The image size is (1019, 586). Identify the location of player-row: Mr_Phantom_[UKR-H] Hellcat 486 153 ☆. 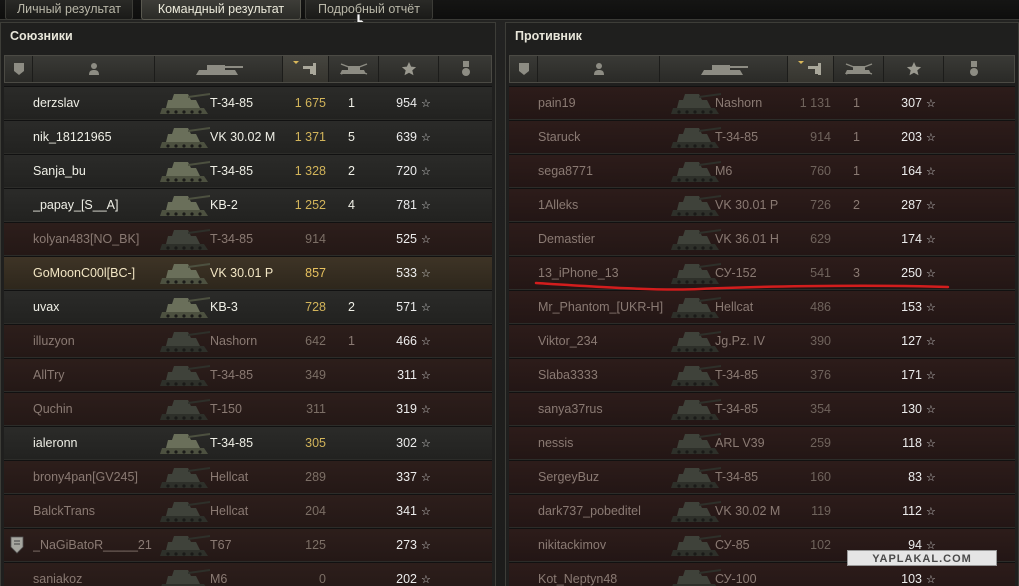
(762, 307).